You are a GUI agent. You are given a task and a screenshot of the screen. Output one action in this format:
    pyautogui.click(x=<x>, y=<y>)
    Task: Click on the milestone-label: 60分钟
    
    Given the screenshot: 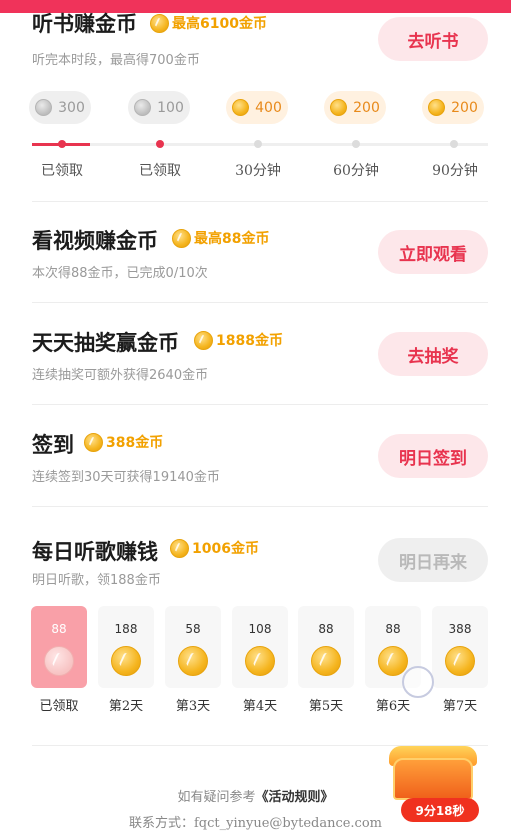 What is the action you would take?
    pyautogui.click(x=356, y=171)
    